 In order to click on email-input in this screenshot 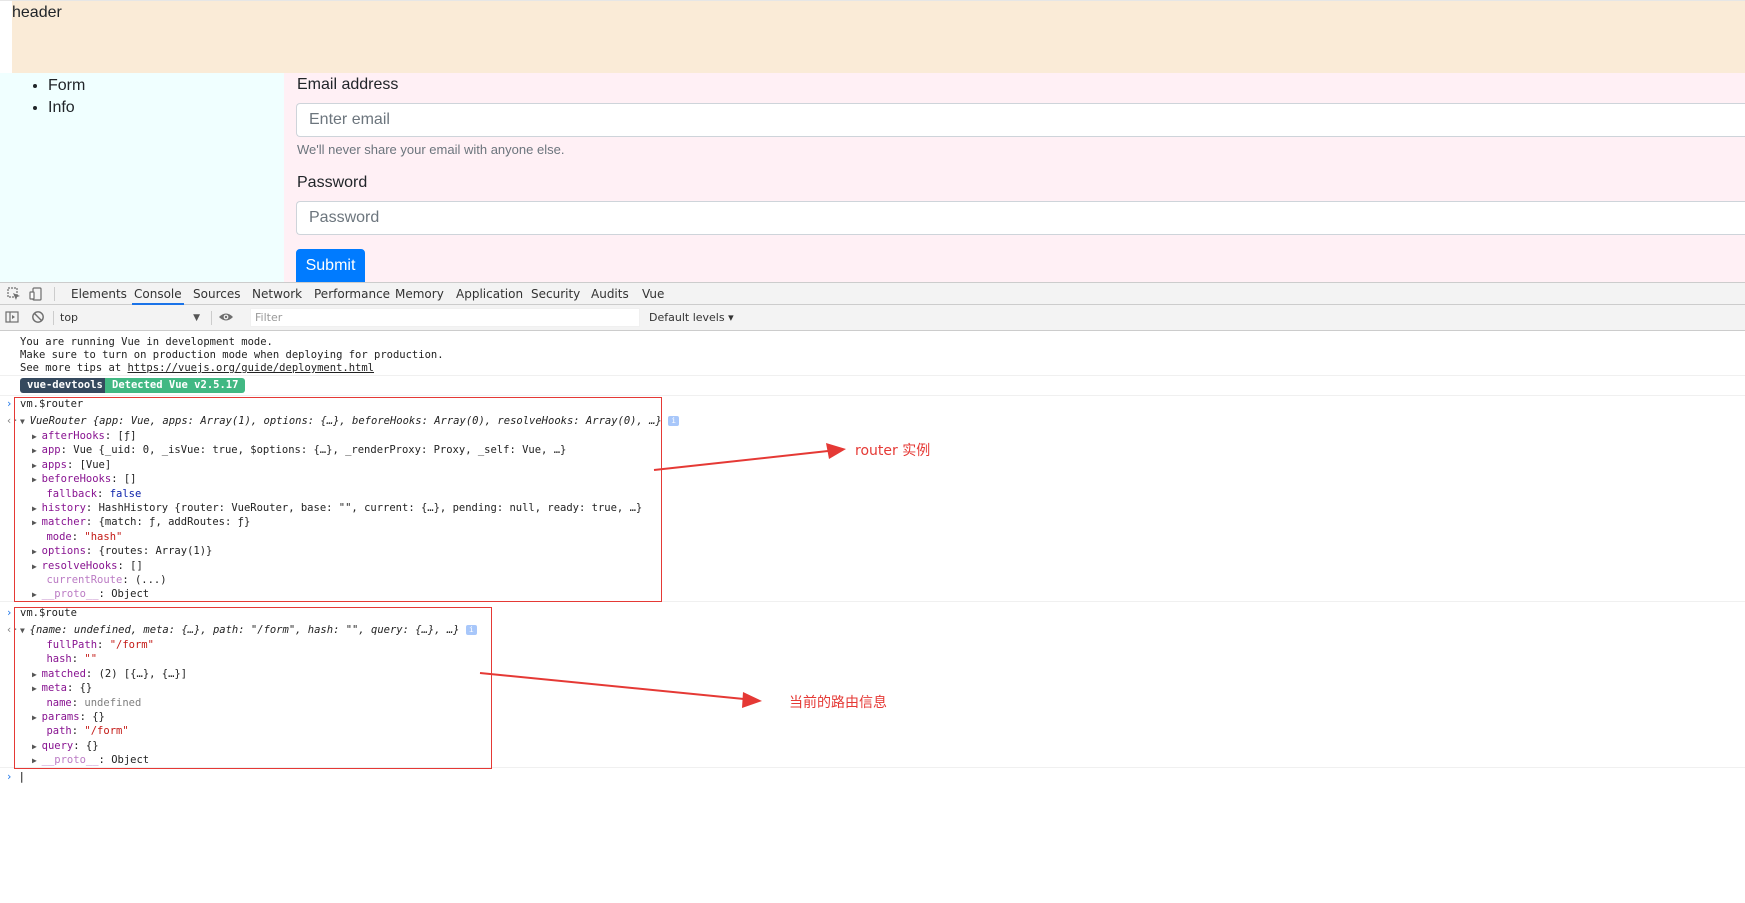, I will do `click(1020, 120)`.